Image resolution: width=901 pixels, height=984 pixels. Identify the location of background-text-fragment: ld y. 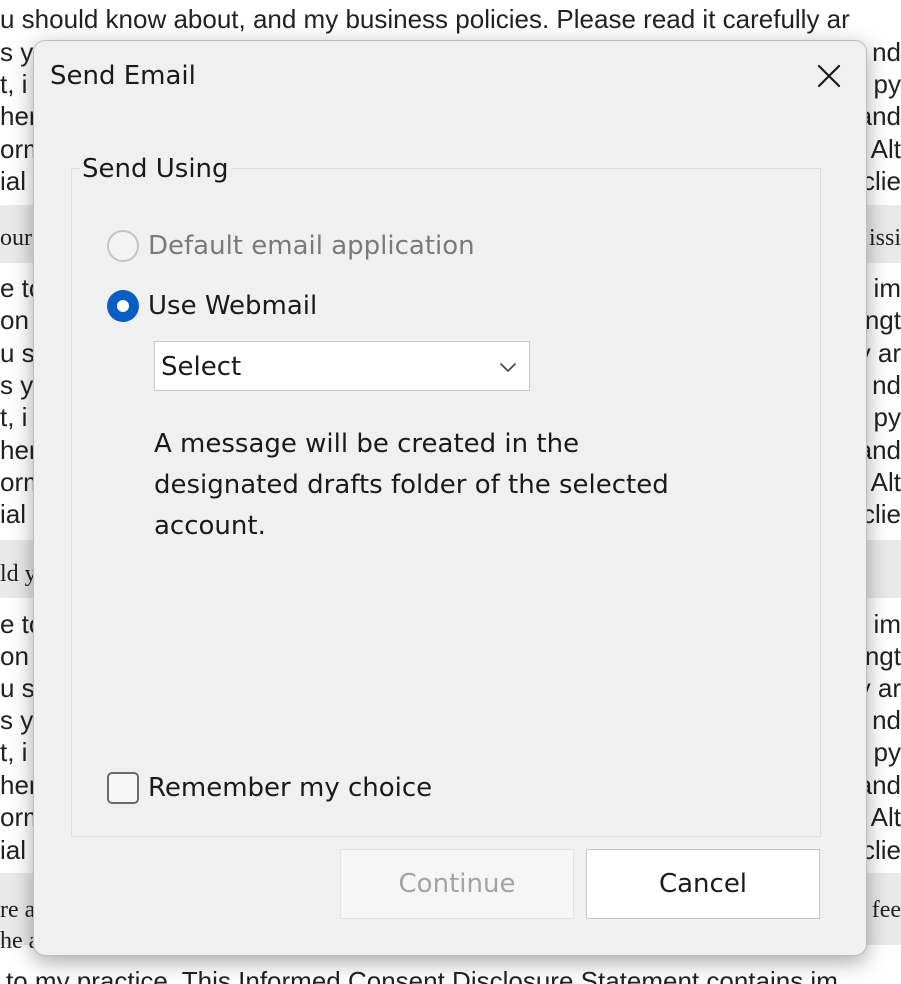
(18, 574).